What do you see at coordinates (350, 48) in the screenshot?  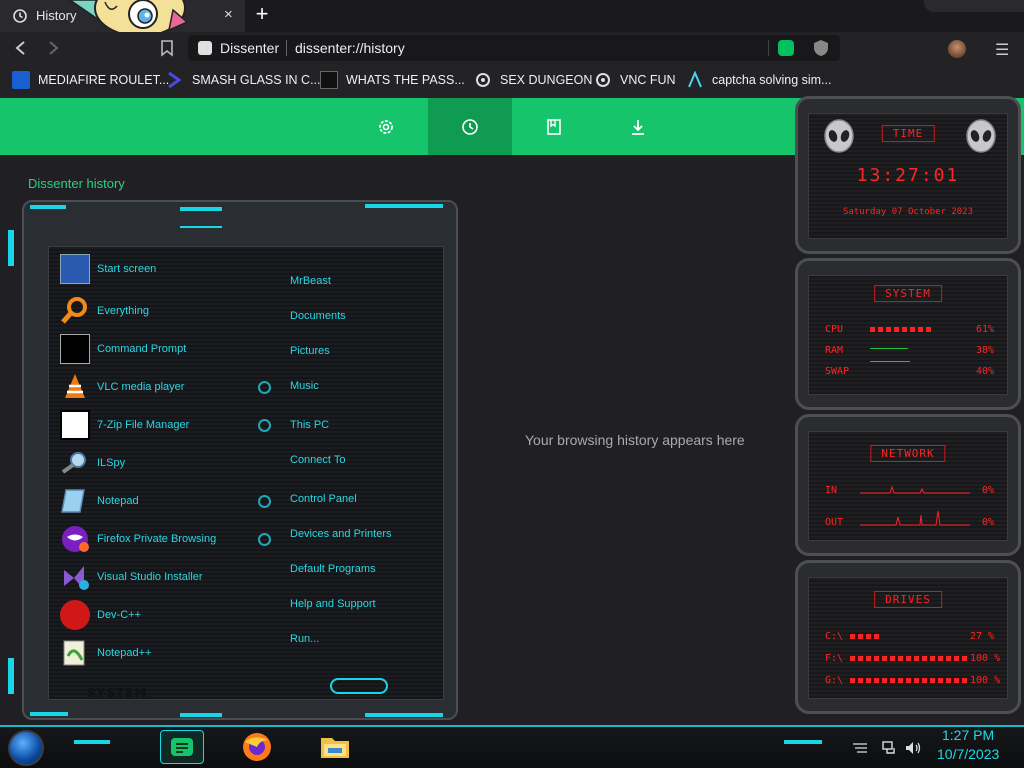 I see `url-text: dissenter://history` at bounding box center [350, 48].